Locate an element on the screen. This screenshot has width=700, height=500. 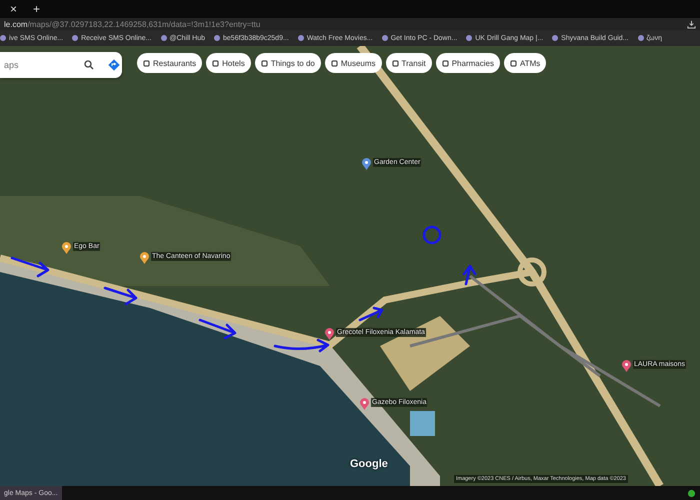
close-tab-button: × is located at coordinates (14, 9).